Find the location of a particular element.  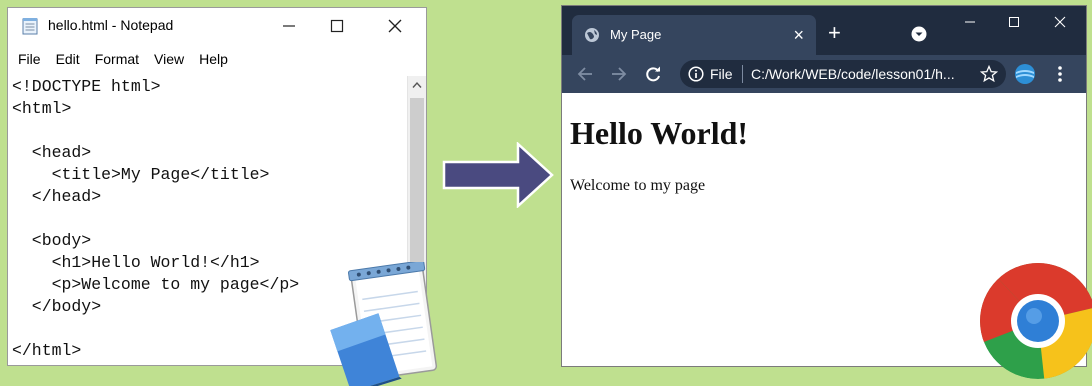

notepad-doc-icon is located at coordinates (30, 26).